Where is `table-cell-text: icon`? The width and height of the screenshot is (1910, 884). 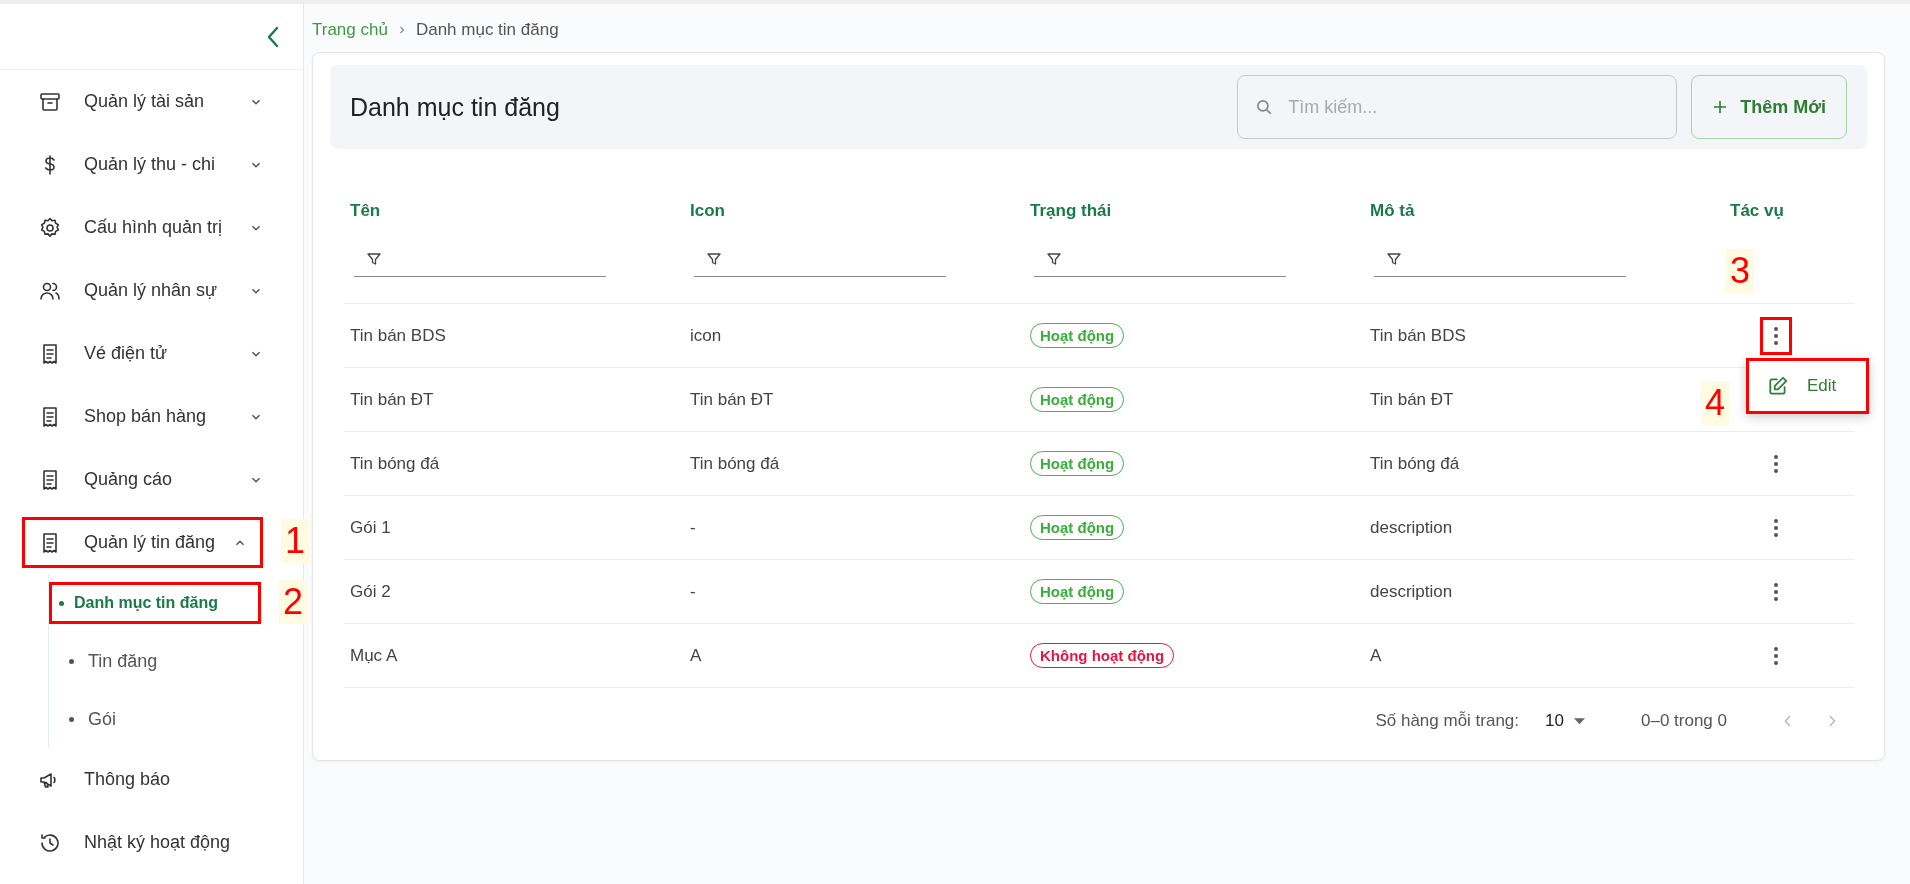 table-cell-text: icon is located at coordinates (706, 335).